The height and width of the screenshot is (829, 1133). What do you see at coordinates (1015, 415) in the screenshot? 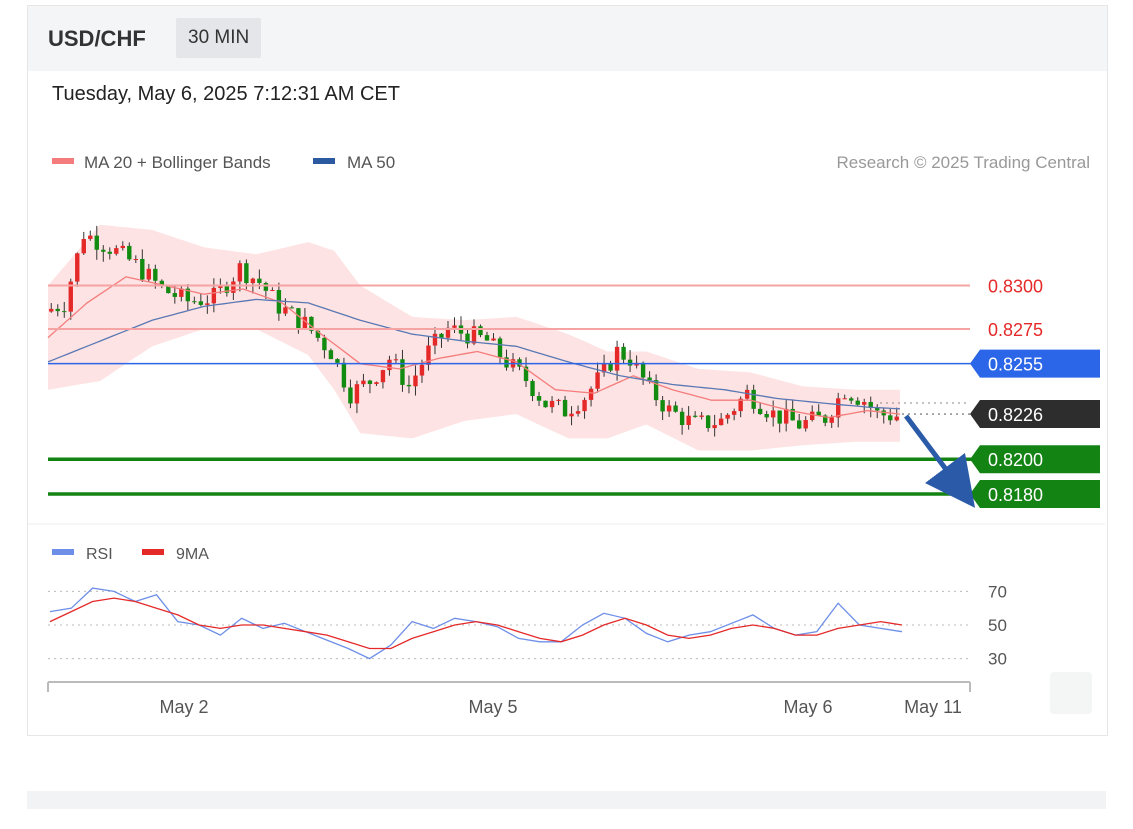
I see `level-label-3: 0.8226` at bounding box center [1015, 415].